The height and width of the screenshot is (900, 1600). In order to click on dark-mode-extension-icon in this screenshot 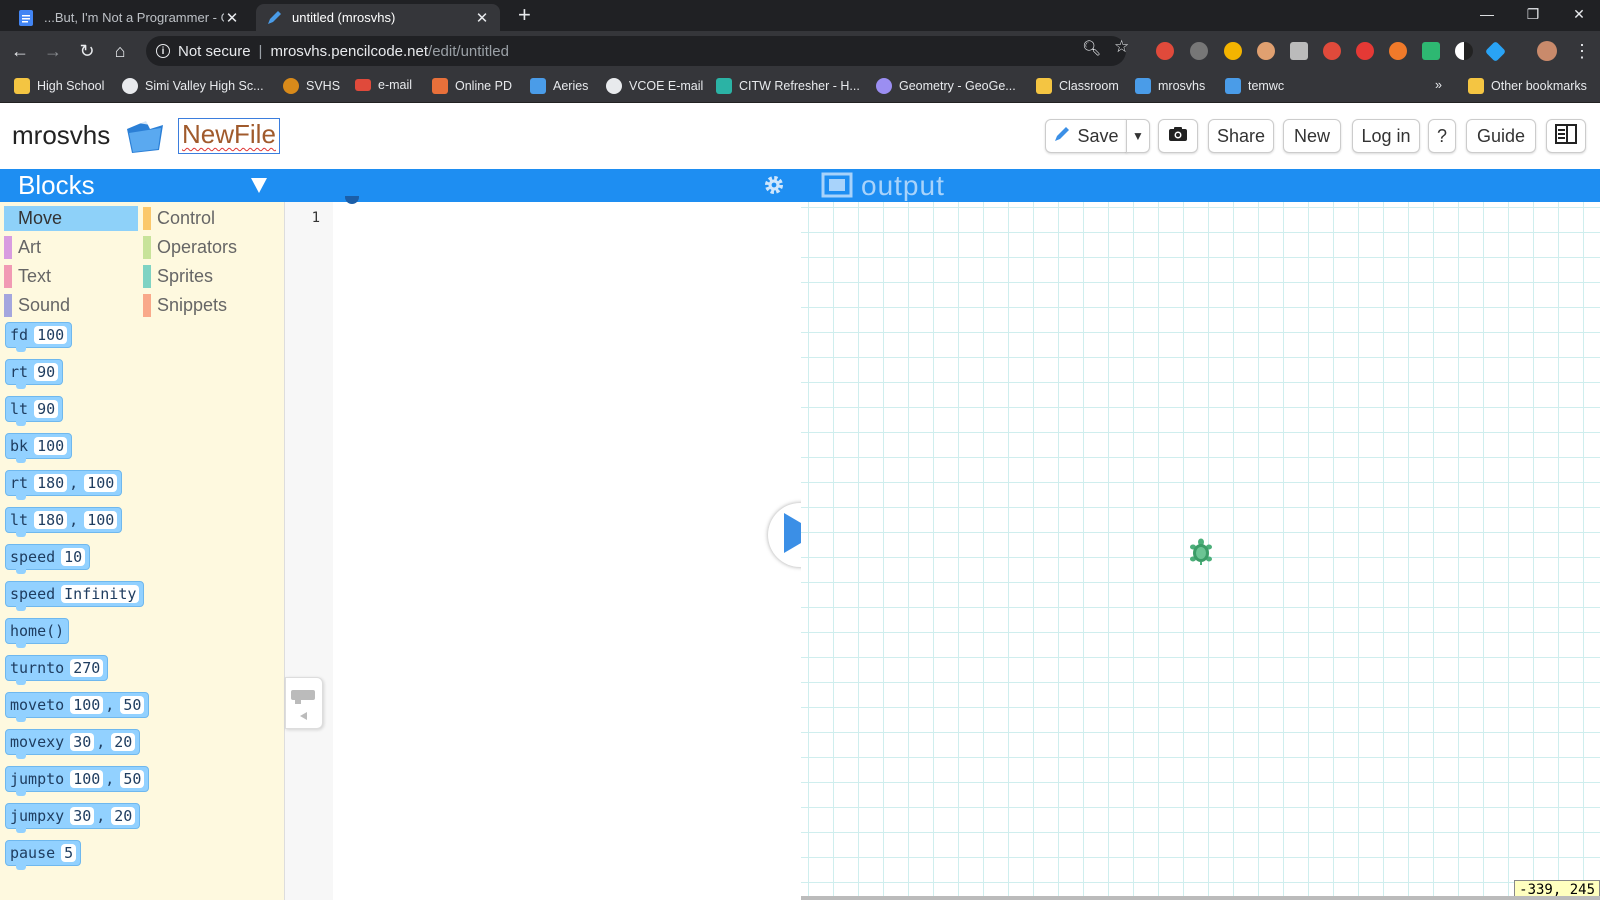, I will do `click(1464, 51)`.